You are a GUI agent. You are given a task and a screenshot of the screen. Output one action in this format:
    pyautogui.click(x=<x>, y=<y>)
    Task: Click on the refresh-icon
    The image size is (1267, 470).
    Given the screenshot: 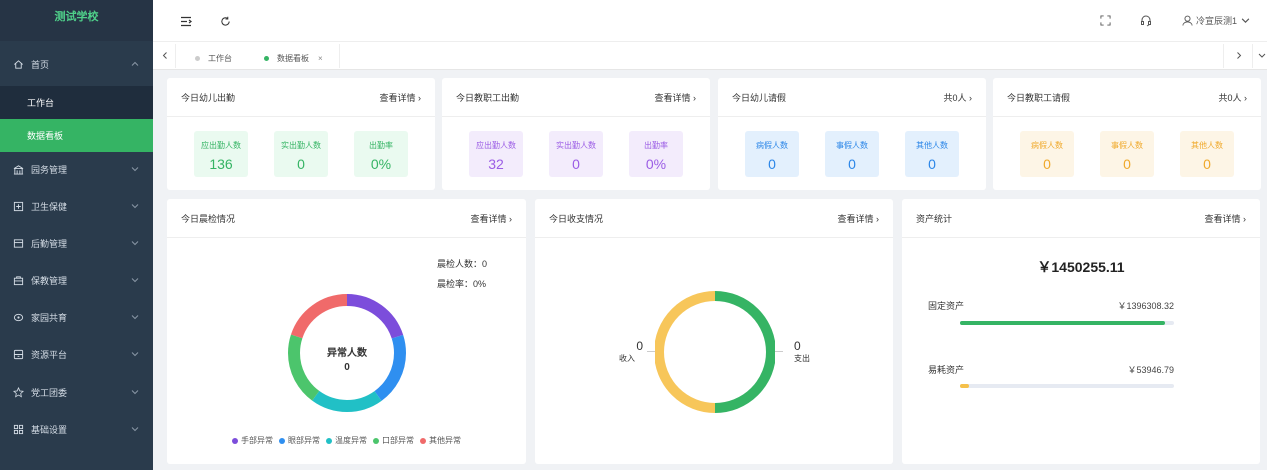 What is the action you would take?
    pyautogui.click(x=225, y=21)
    